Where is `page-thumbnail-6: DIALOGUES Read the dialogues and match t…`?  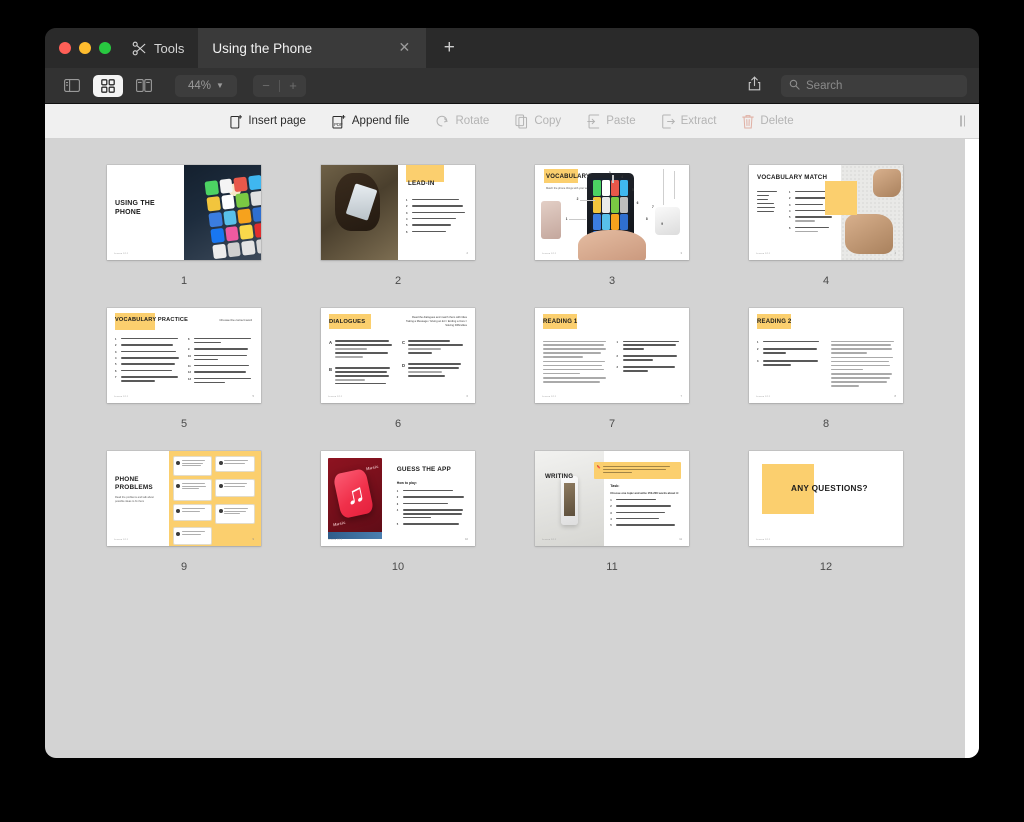 page-thumbnail-6: DIALOGUES Read the dialogues and match t… is located at coordinates (398, 355).